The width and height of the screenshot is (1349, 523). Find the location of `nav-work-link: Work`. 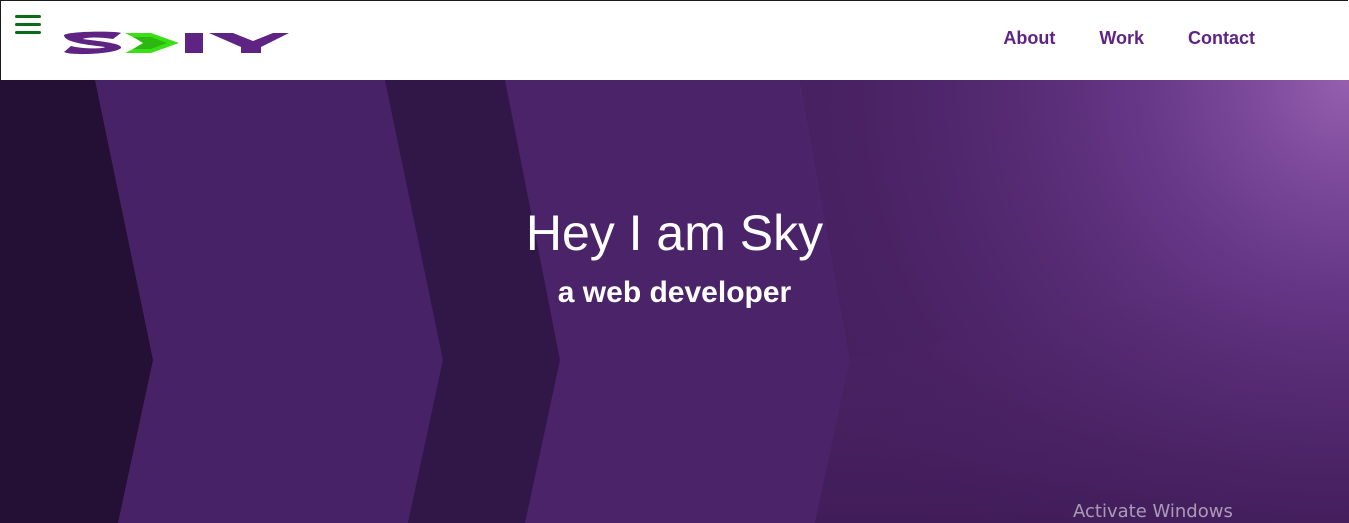

nav-work-link: Work is located at coordinates (1121, 38).